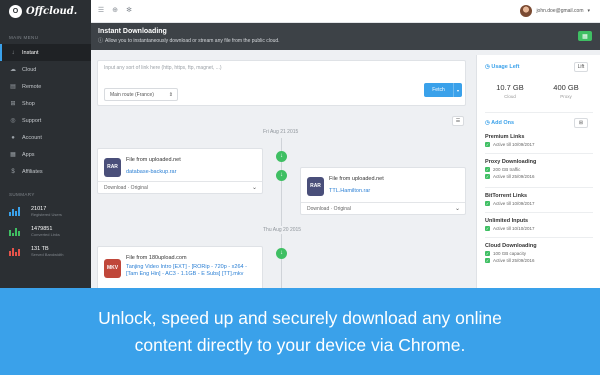 Image resolution: width=600 pixels, height=375 pixels. What do you see at coordinates (112, 268) in the screenshot?
I see `video-file-icon: MKV` at bounding box center [112, 268].